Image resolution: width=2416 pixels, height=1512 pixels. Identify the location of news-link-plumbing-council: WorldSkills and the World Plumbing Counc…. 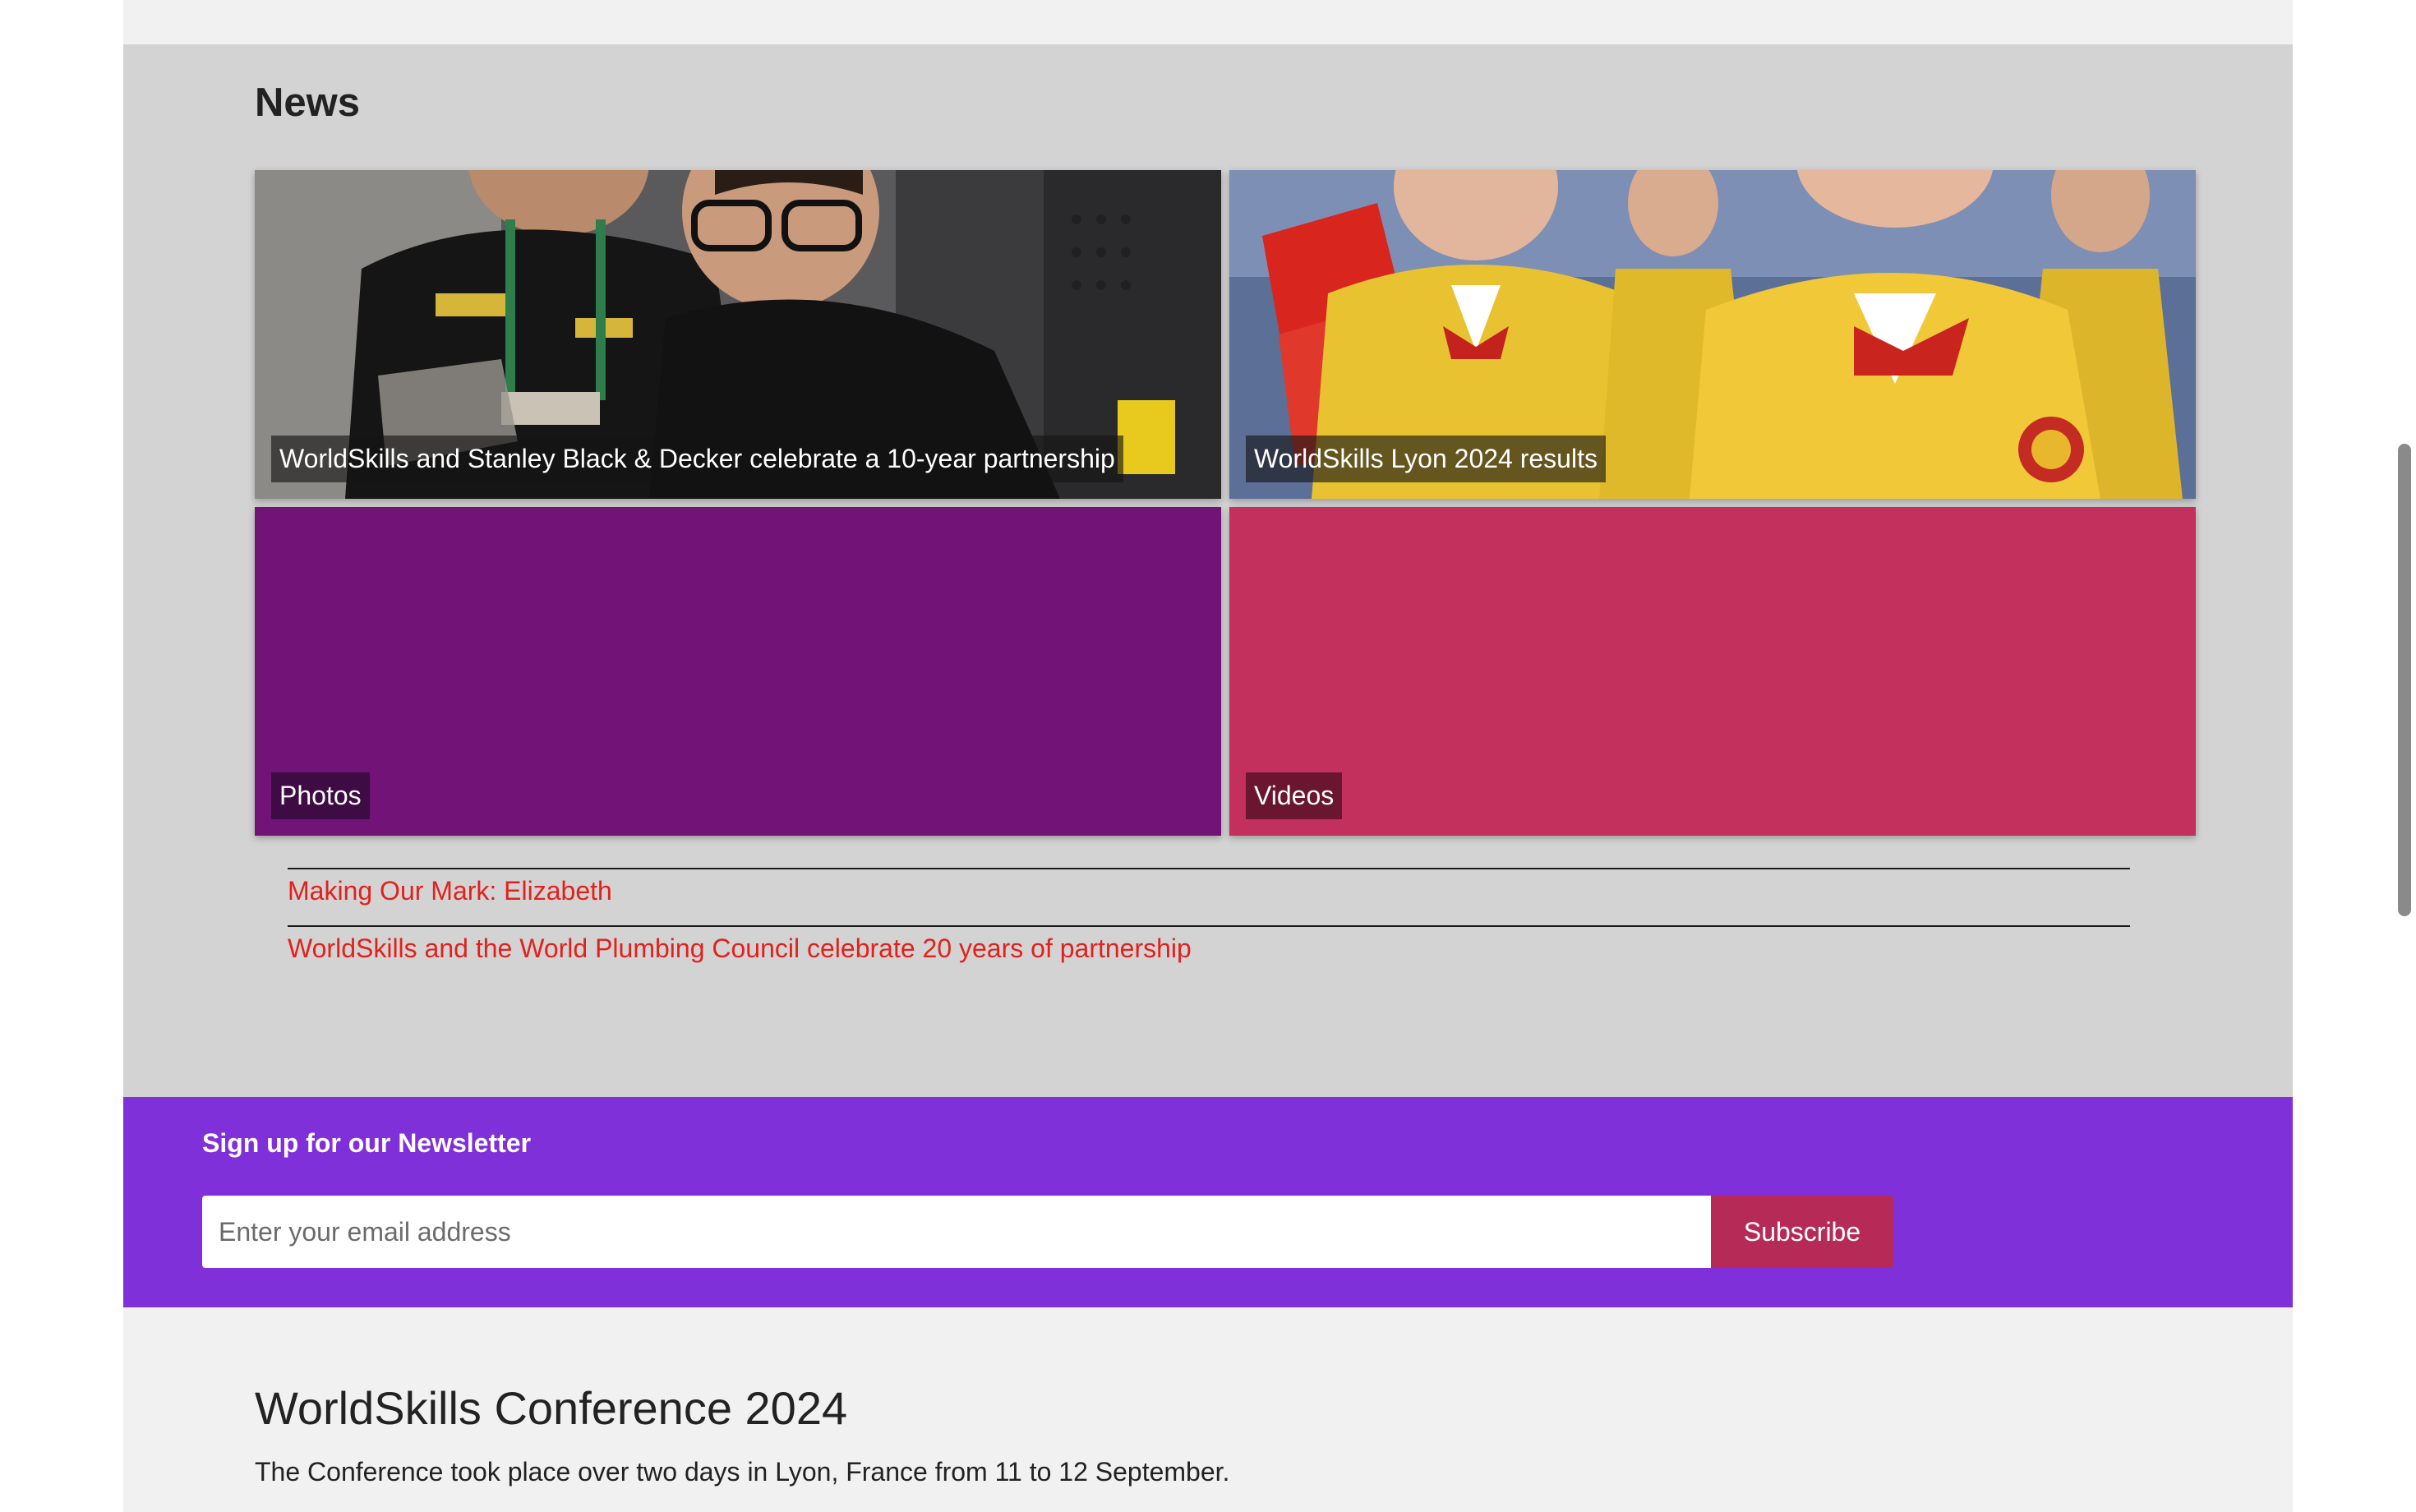
(740, 948).